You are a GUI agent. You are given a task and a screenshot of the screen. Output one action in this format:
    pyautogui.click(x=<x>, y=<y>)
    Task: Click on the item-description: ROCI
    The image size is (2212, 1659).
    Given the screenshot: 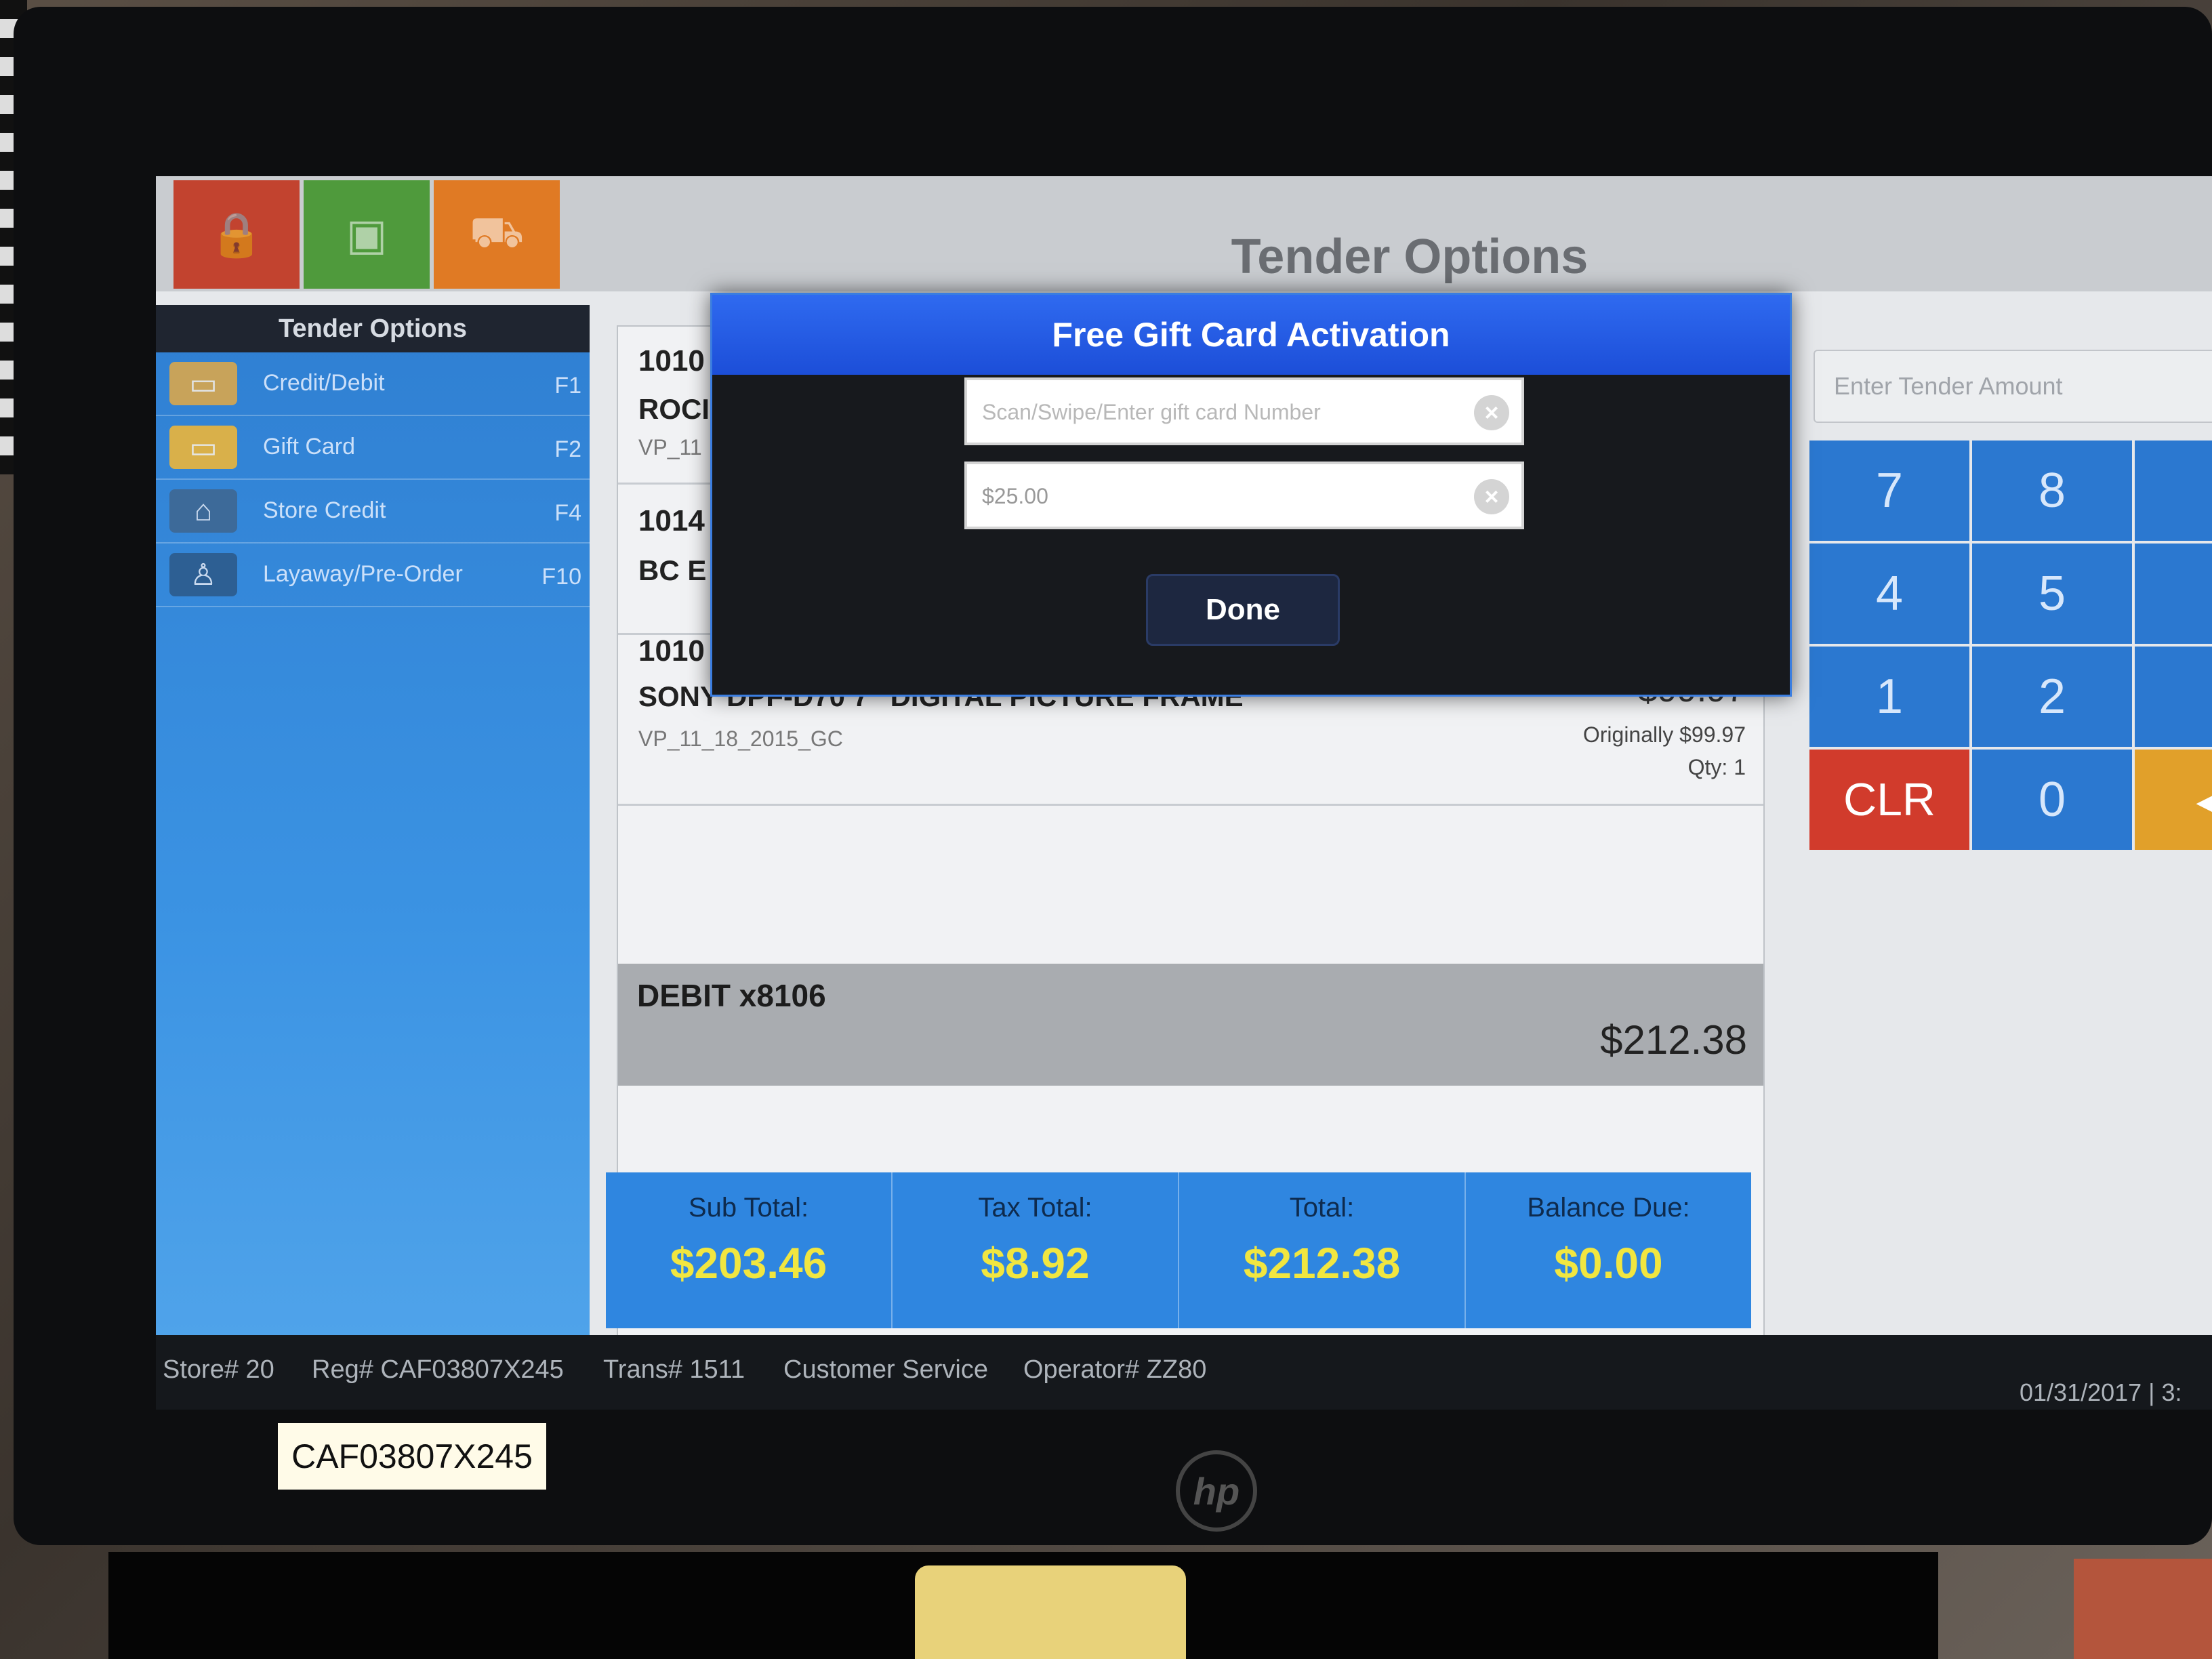 What is the action you would take?
    pyautogui.click(x=674, y=409)
    